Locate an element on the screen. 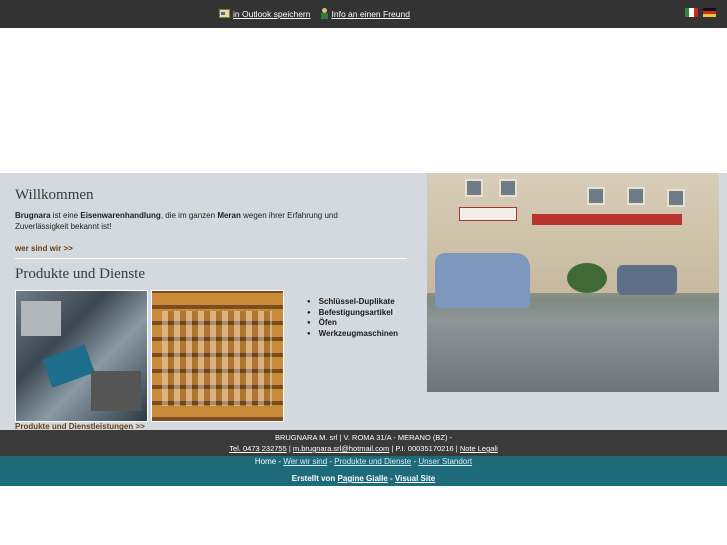  divider is located at coordinates (211, 258).